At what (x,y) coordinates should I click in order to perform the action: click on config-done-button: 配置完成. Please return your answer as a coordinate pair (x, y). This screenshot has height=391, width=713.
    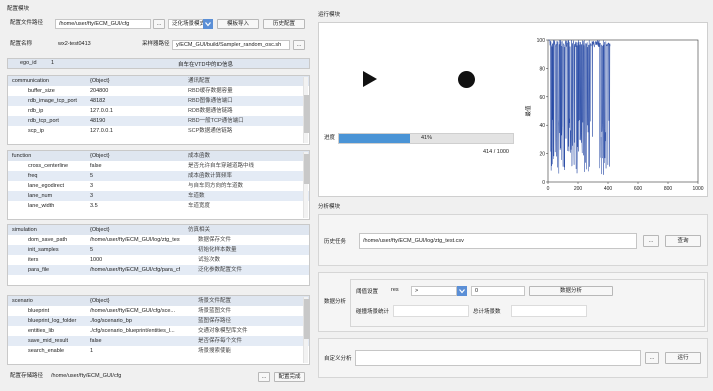
    Looking at the image, I should click on (289, 377).